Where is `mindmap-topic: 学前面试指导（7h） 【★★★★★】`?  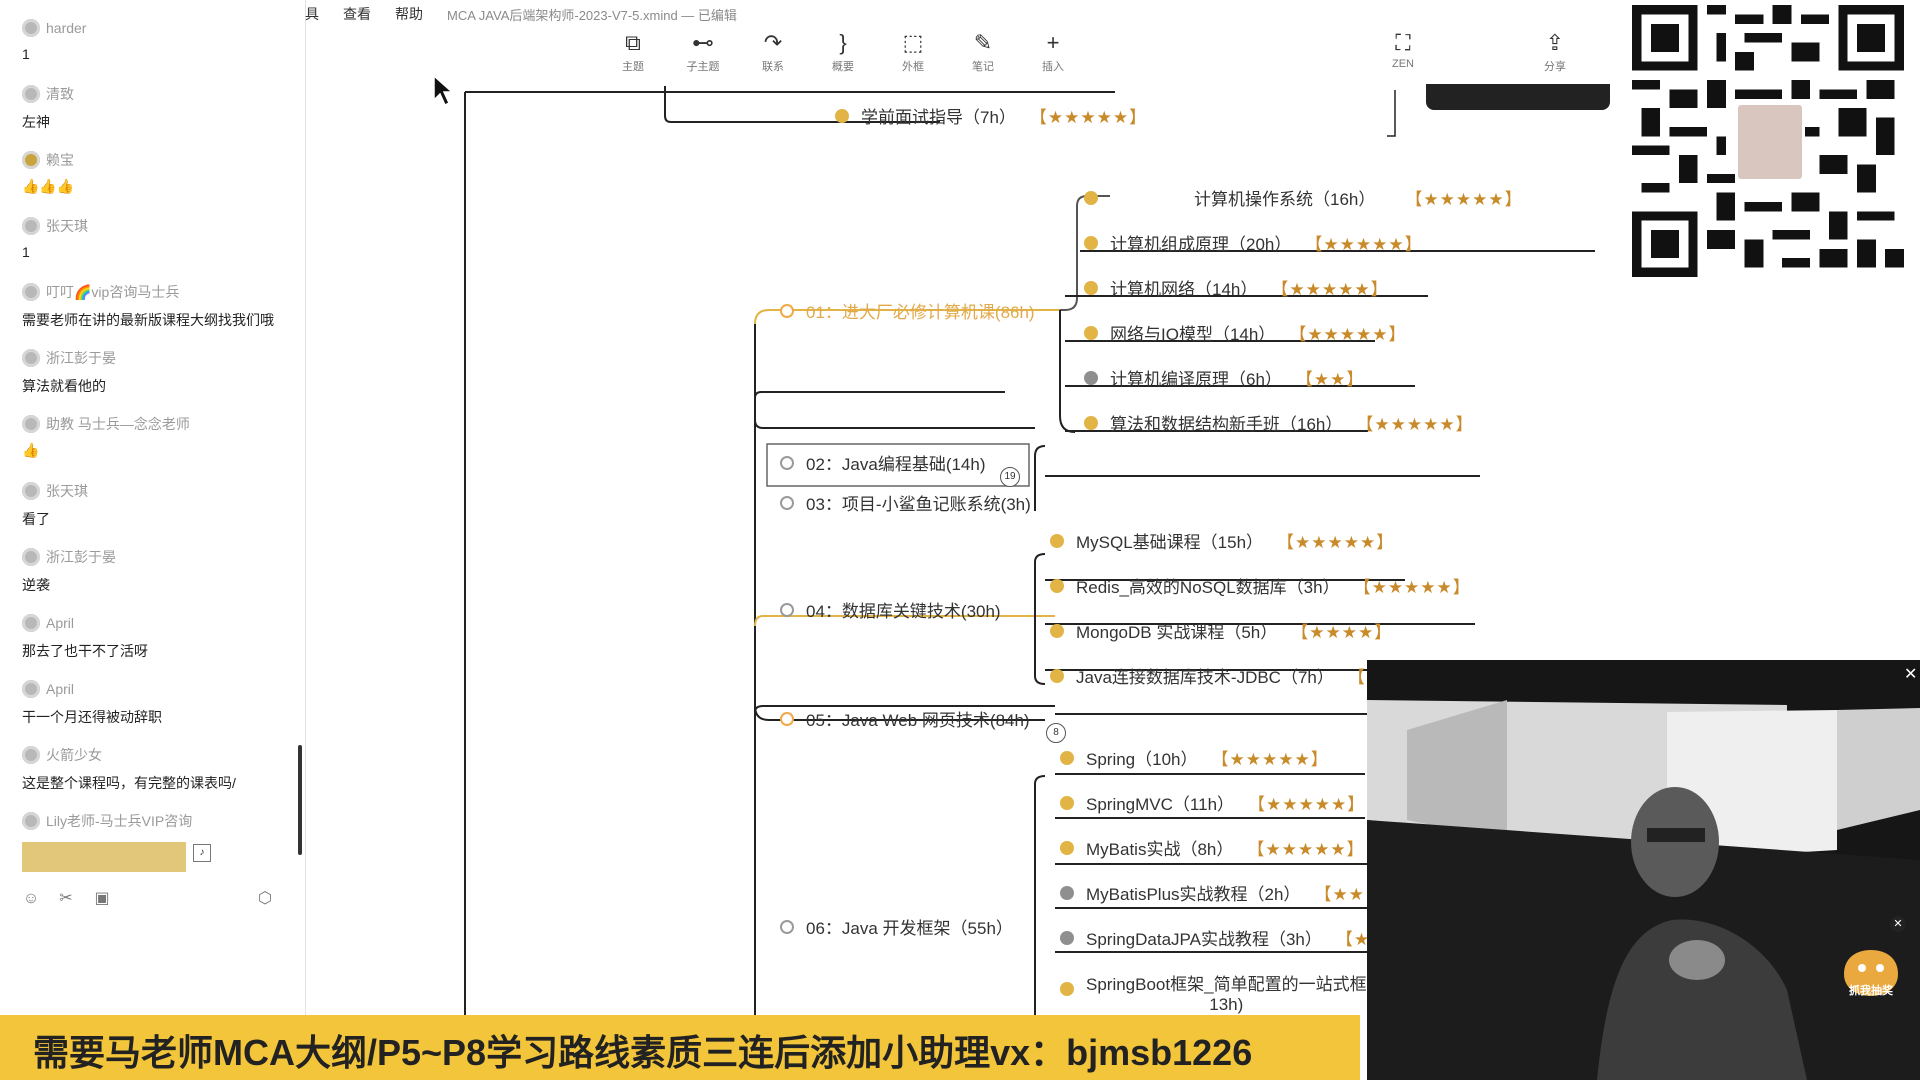 mindmap-topic: 学前面试指导（7h） 【★★★★★】 is located at coordinates (991, 115).